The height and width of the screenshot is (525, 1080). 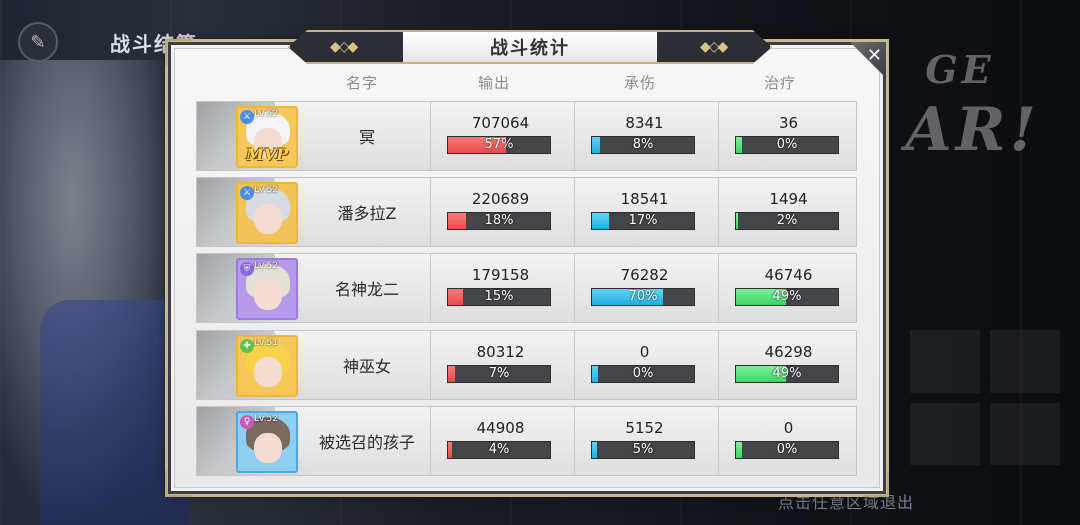 I want to click on taken-cell: 5152 5%, so click(x=644, y=441).